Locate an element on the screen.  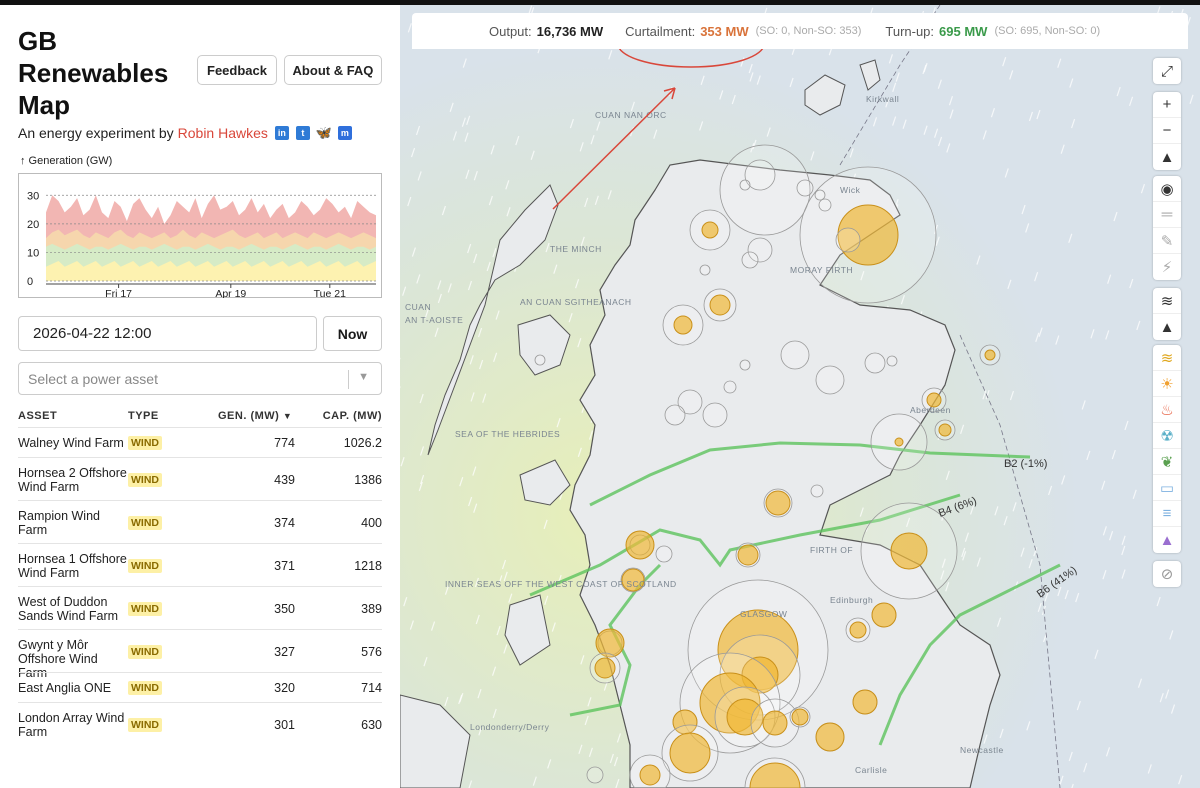
about-faq-button: About & FAQ is located at coordinates (333, 70).